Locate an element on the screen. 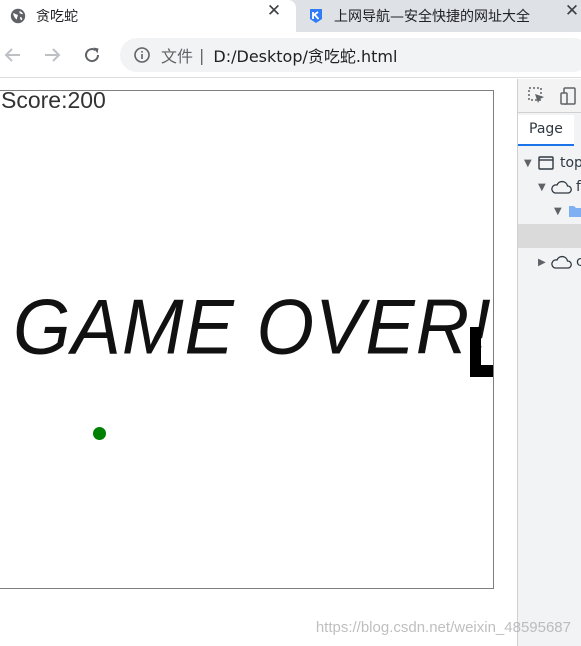  globe-icon is located at coordinates (18, 16).